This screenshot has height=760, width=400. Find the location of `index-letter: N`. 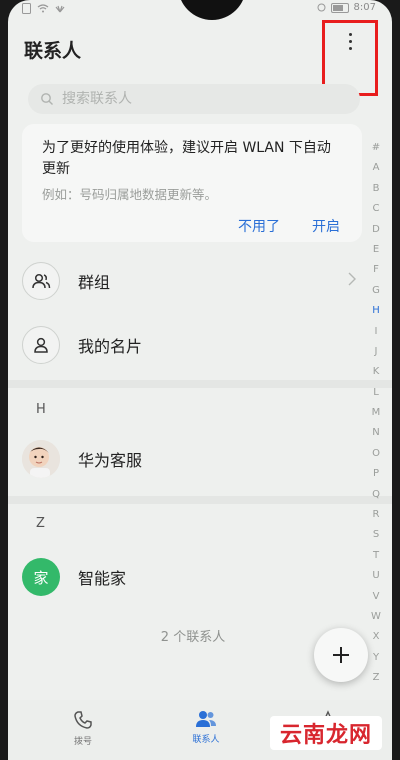

index-letter: N is located at coordinates (375, 433).